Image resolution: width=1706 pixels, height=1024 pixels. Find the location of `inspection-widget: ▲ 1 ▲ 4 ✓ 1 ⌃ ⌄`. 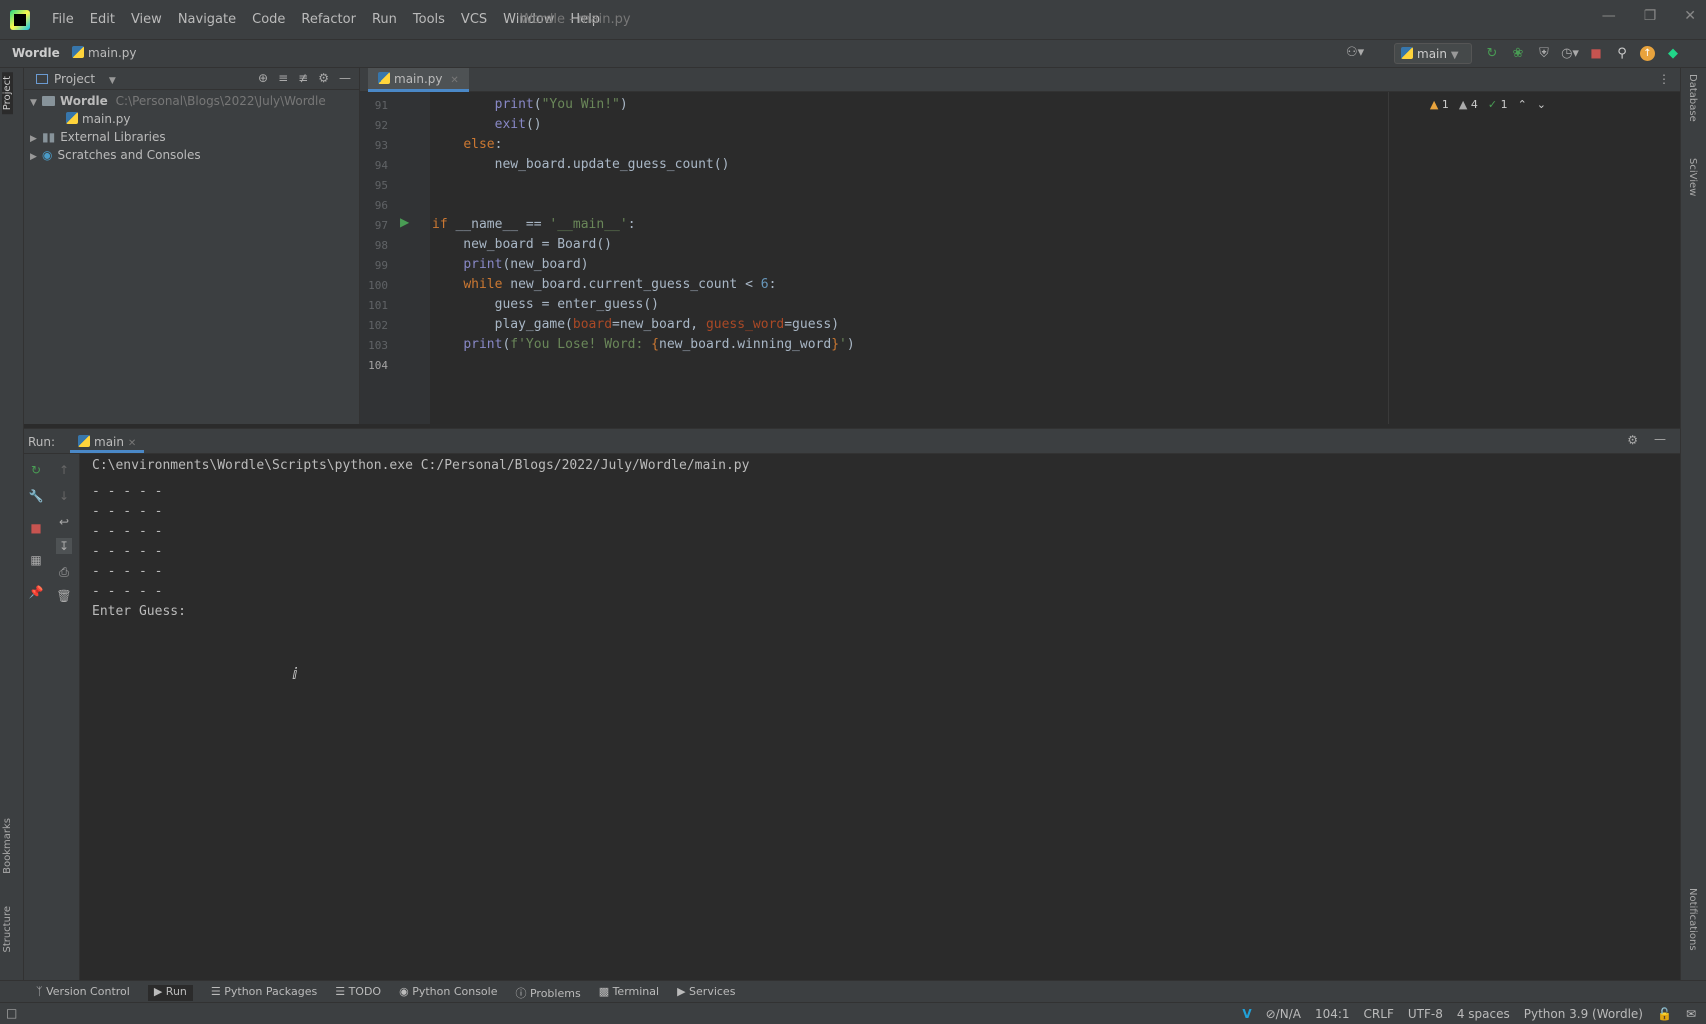

inspection-widget: ▲ 1 ▲ 4 ✓ 1 ⌃ ⌄ is located at coordinates (1488, 104).